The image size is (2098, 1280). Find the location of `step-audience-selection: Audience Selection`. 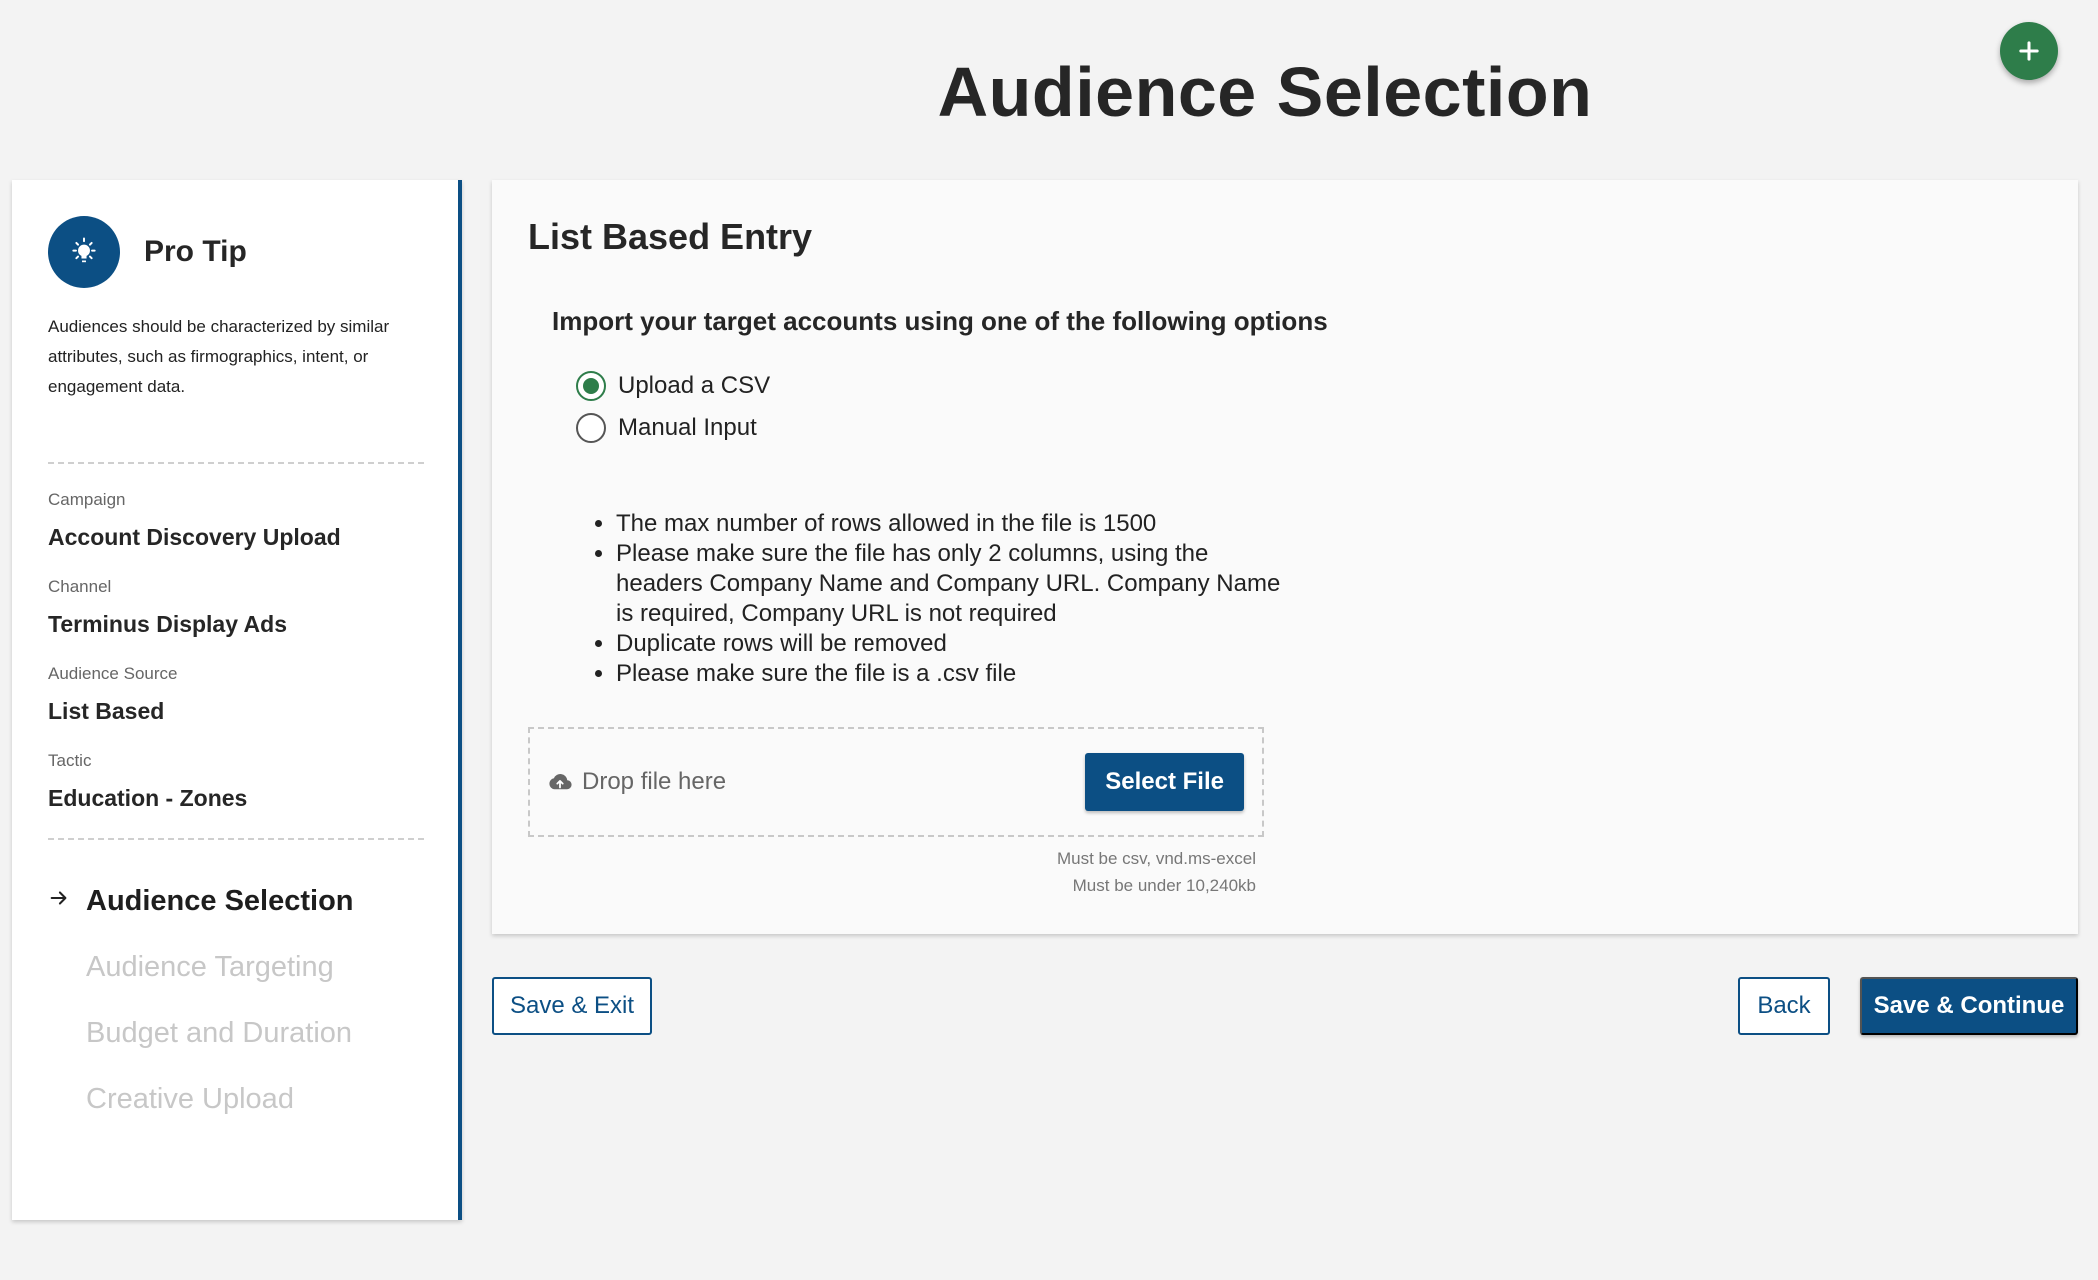

step-audience-selection: Audience Selection is located at coordinates (235, 901).